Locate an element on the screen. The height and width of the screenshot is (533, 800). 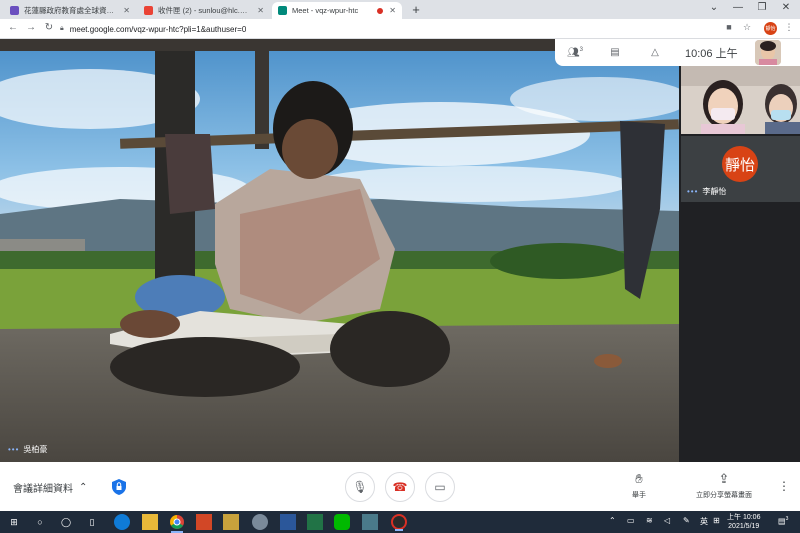
close-window-button: ✕ is located at coordinates (786, 7).